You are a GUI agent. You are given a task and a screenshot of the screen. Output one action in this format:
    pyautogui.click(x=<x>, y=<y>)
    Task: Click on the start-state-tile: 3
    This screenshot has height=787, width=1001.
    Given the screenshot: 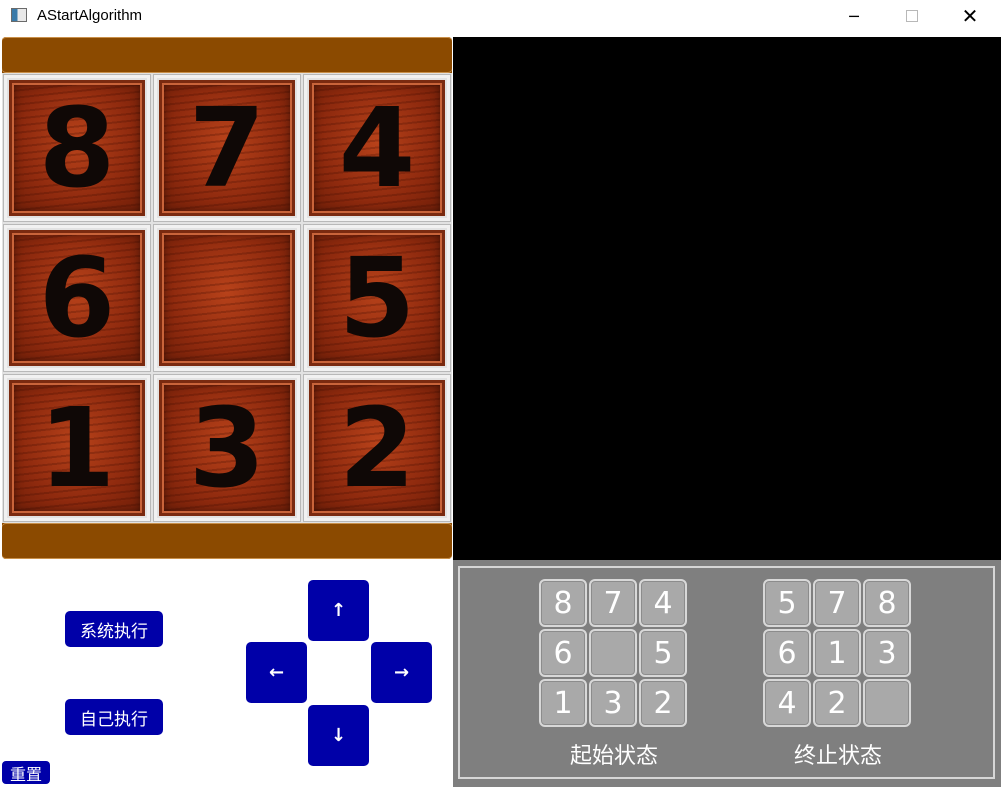 What is the action you would take?
    pyautogui.click(x=613, y=703)
    